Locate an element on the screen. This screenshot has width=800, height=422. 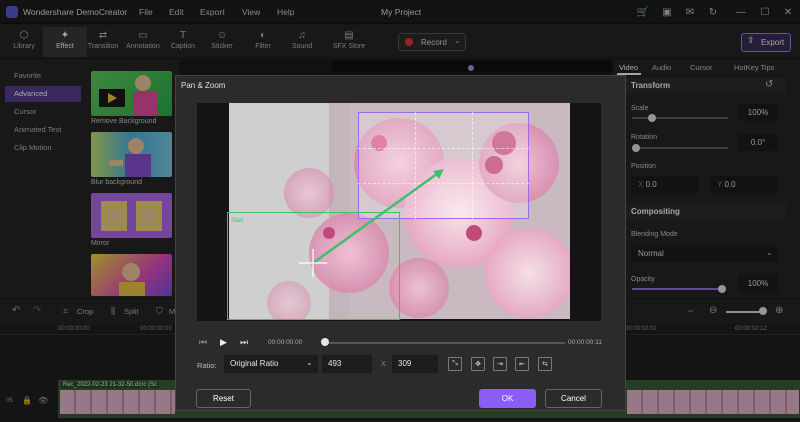
dialog-timeline-knob is located at coordinates (325, 342).